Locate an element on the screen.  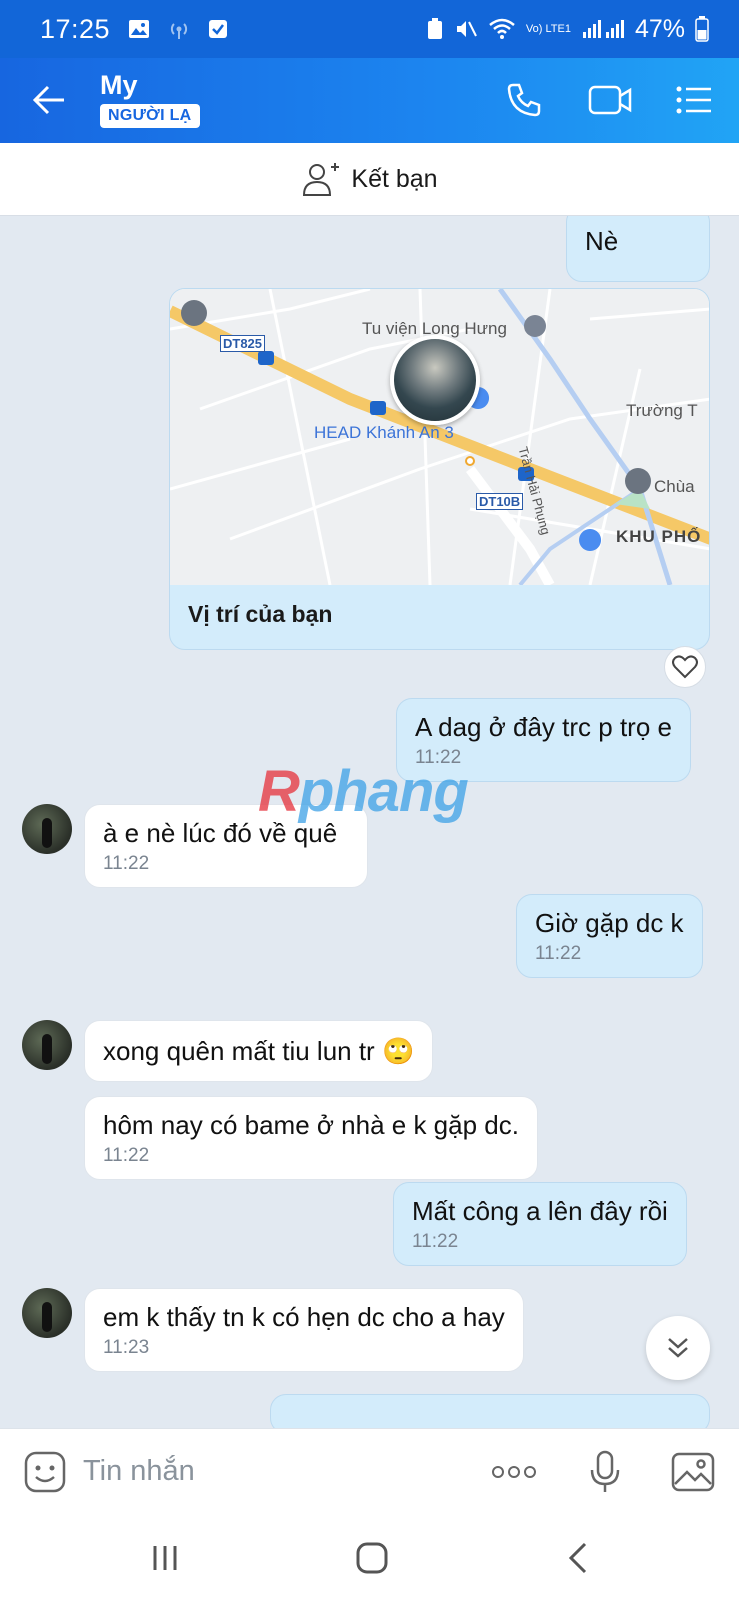
map-label-pagoda: Chùa is located at coordinates (674, 486).